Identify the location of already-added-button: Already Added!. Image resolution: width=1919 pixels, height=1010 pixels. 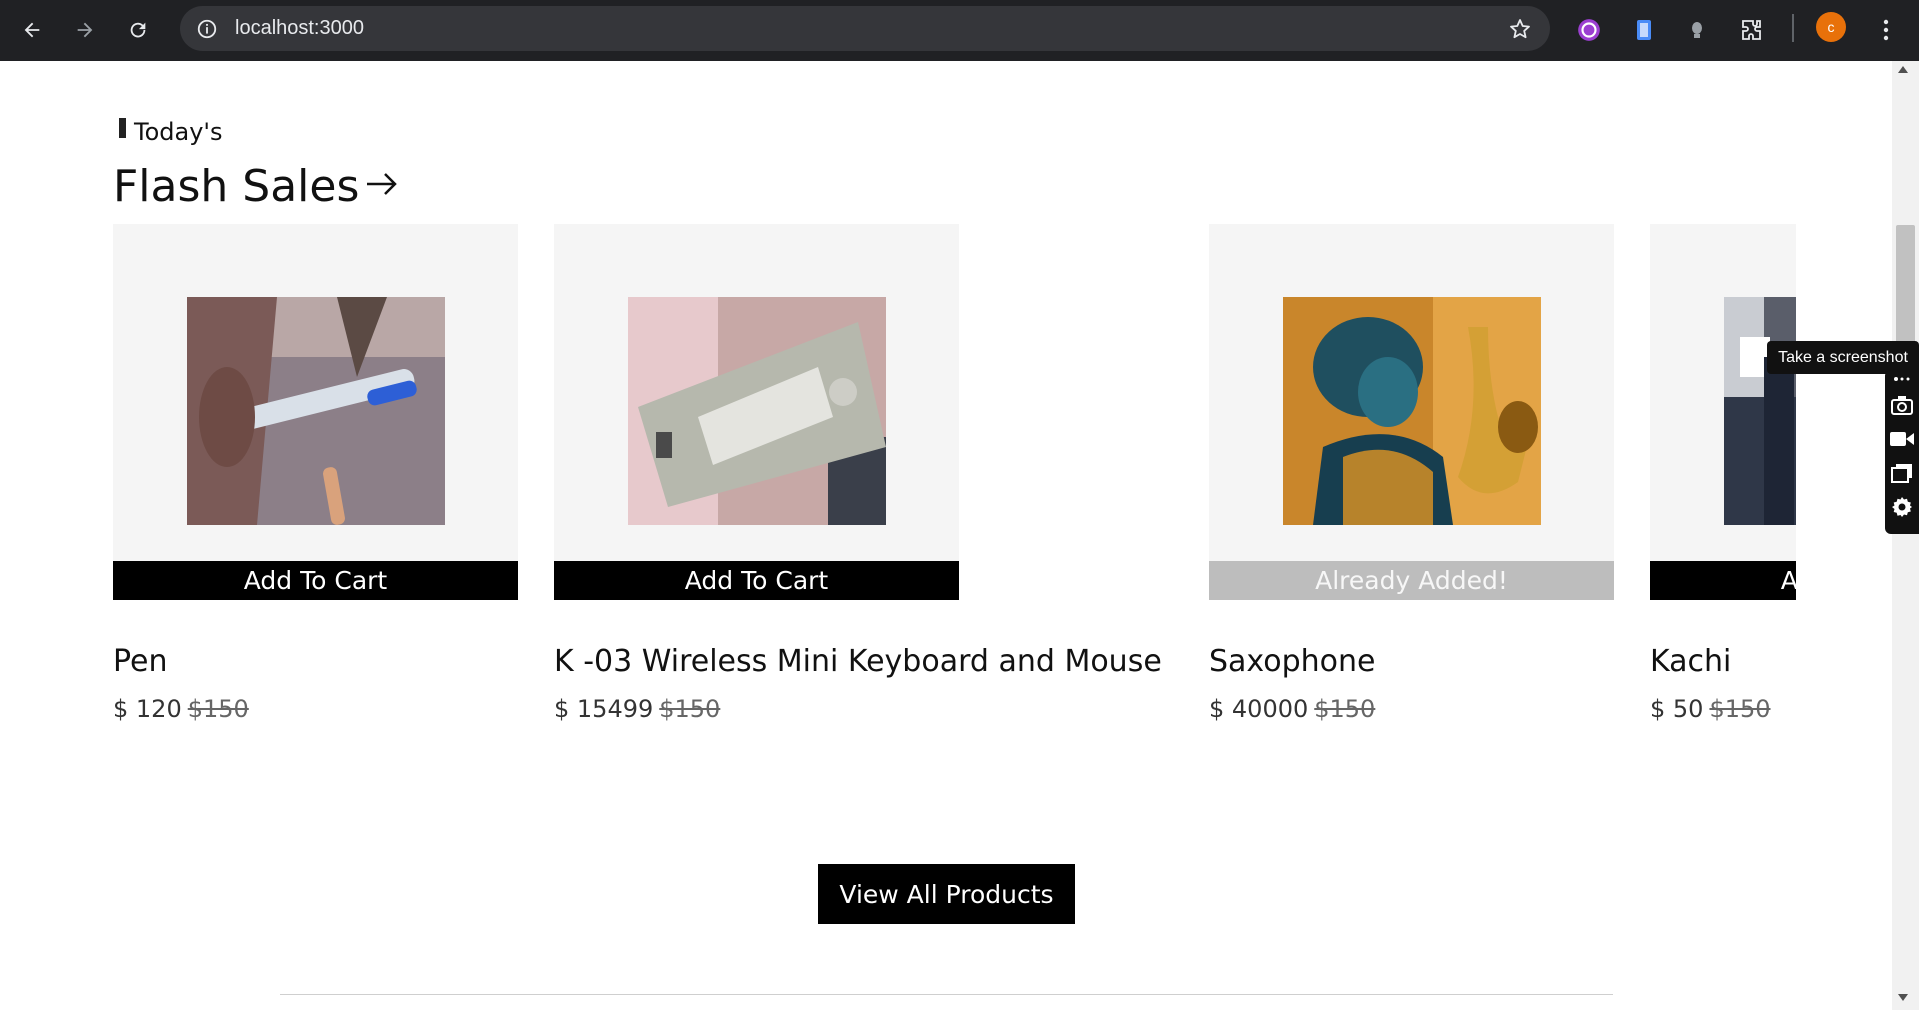
(1411, 580).